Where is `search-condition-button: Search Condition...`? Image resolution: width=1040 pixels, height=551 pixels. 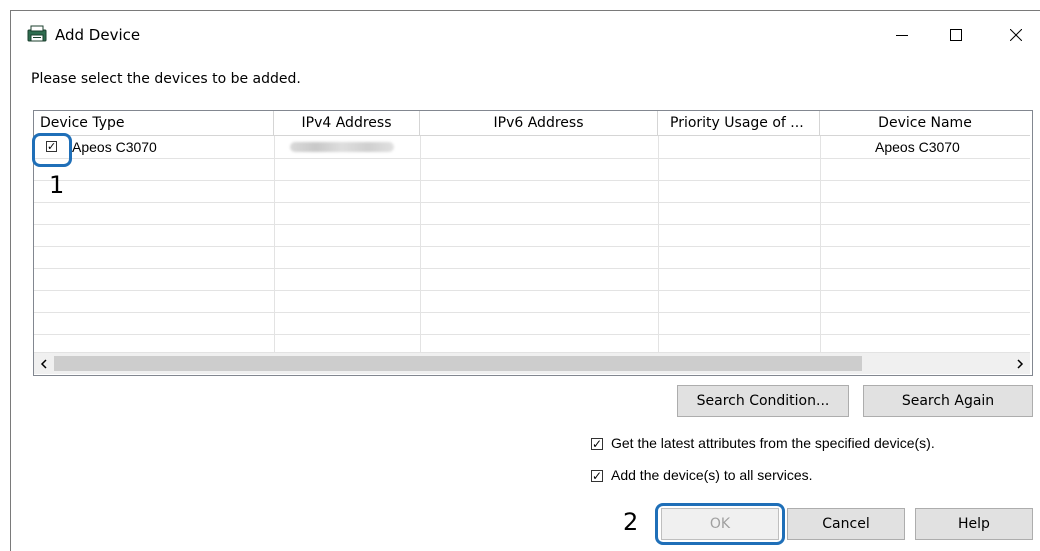
search-condition-button: Search Condition... is located at coordinates (763, 401).